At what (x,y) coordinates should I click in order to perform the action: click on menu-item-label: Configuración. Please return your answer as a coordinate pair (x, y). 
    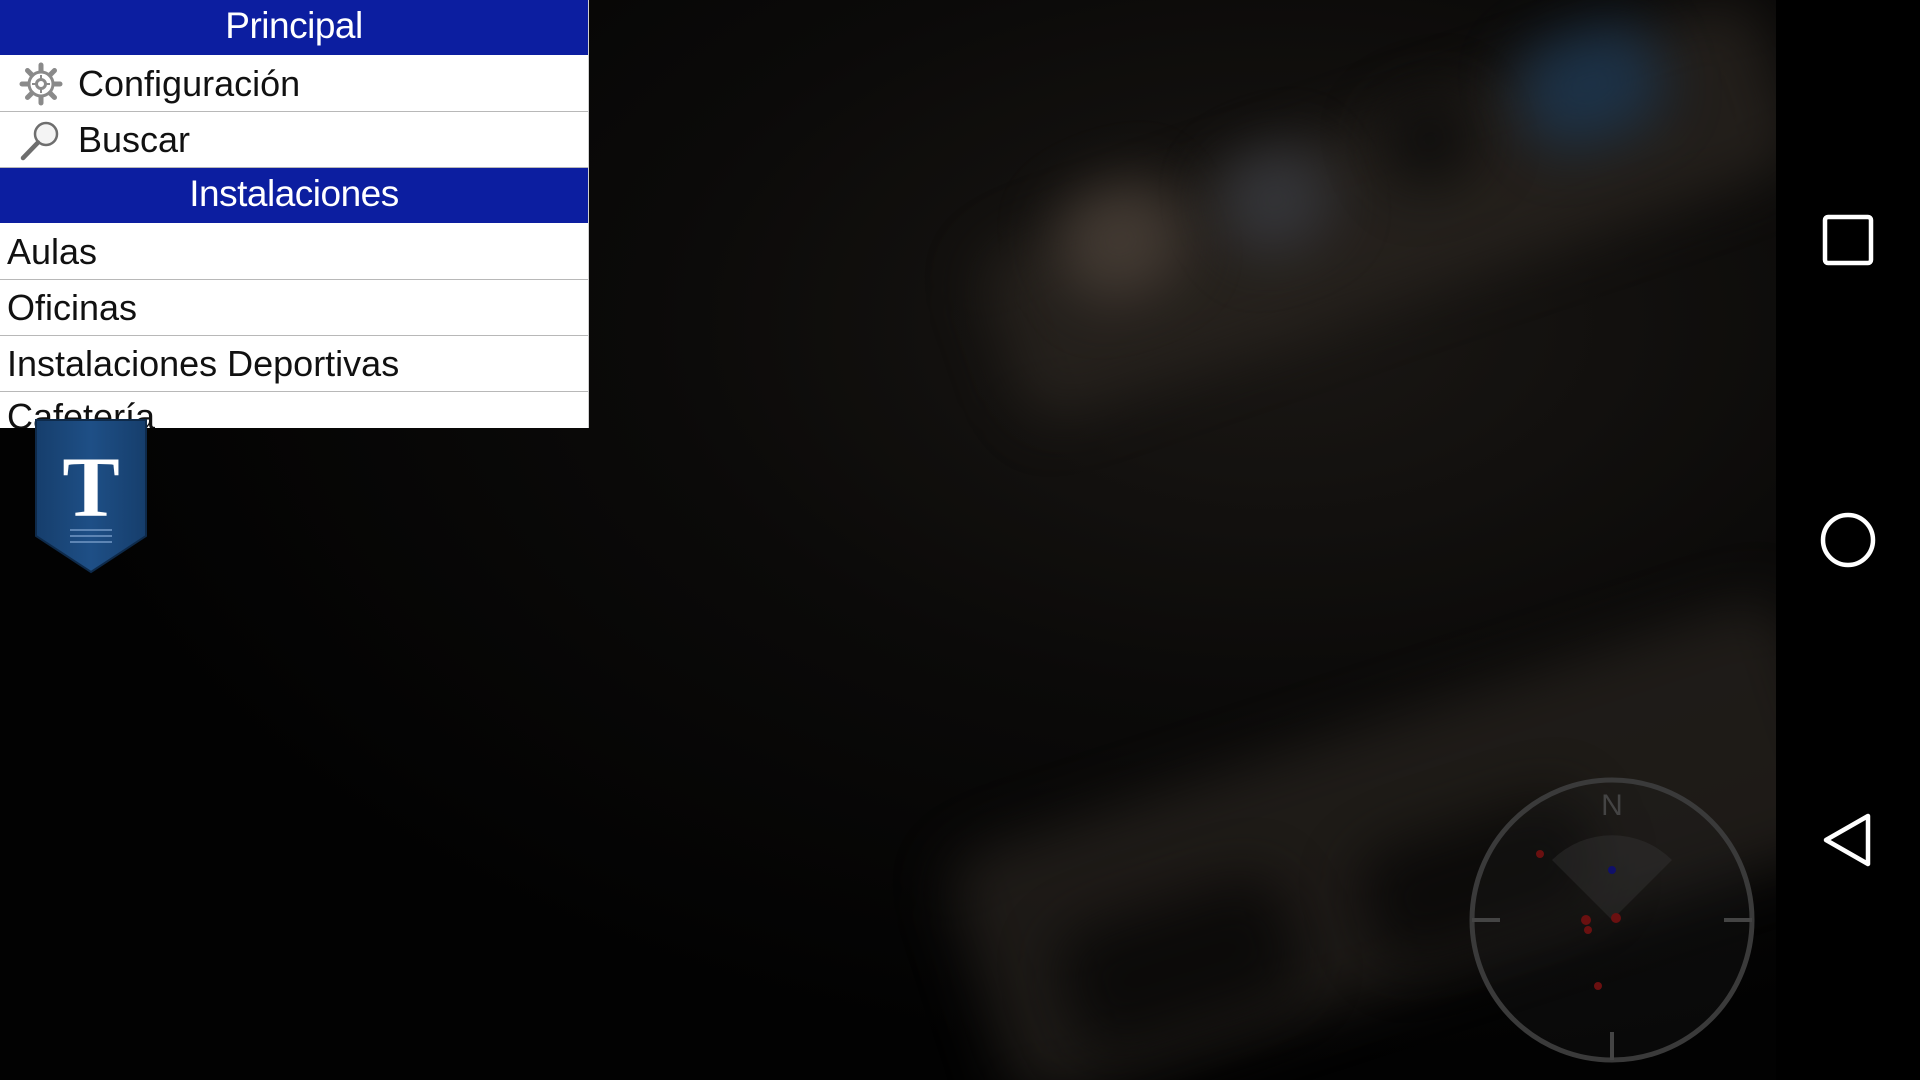
    Looking at the image, I should click on (189, 83).